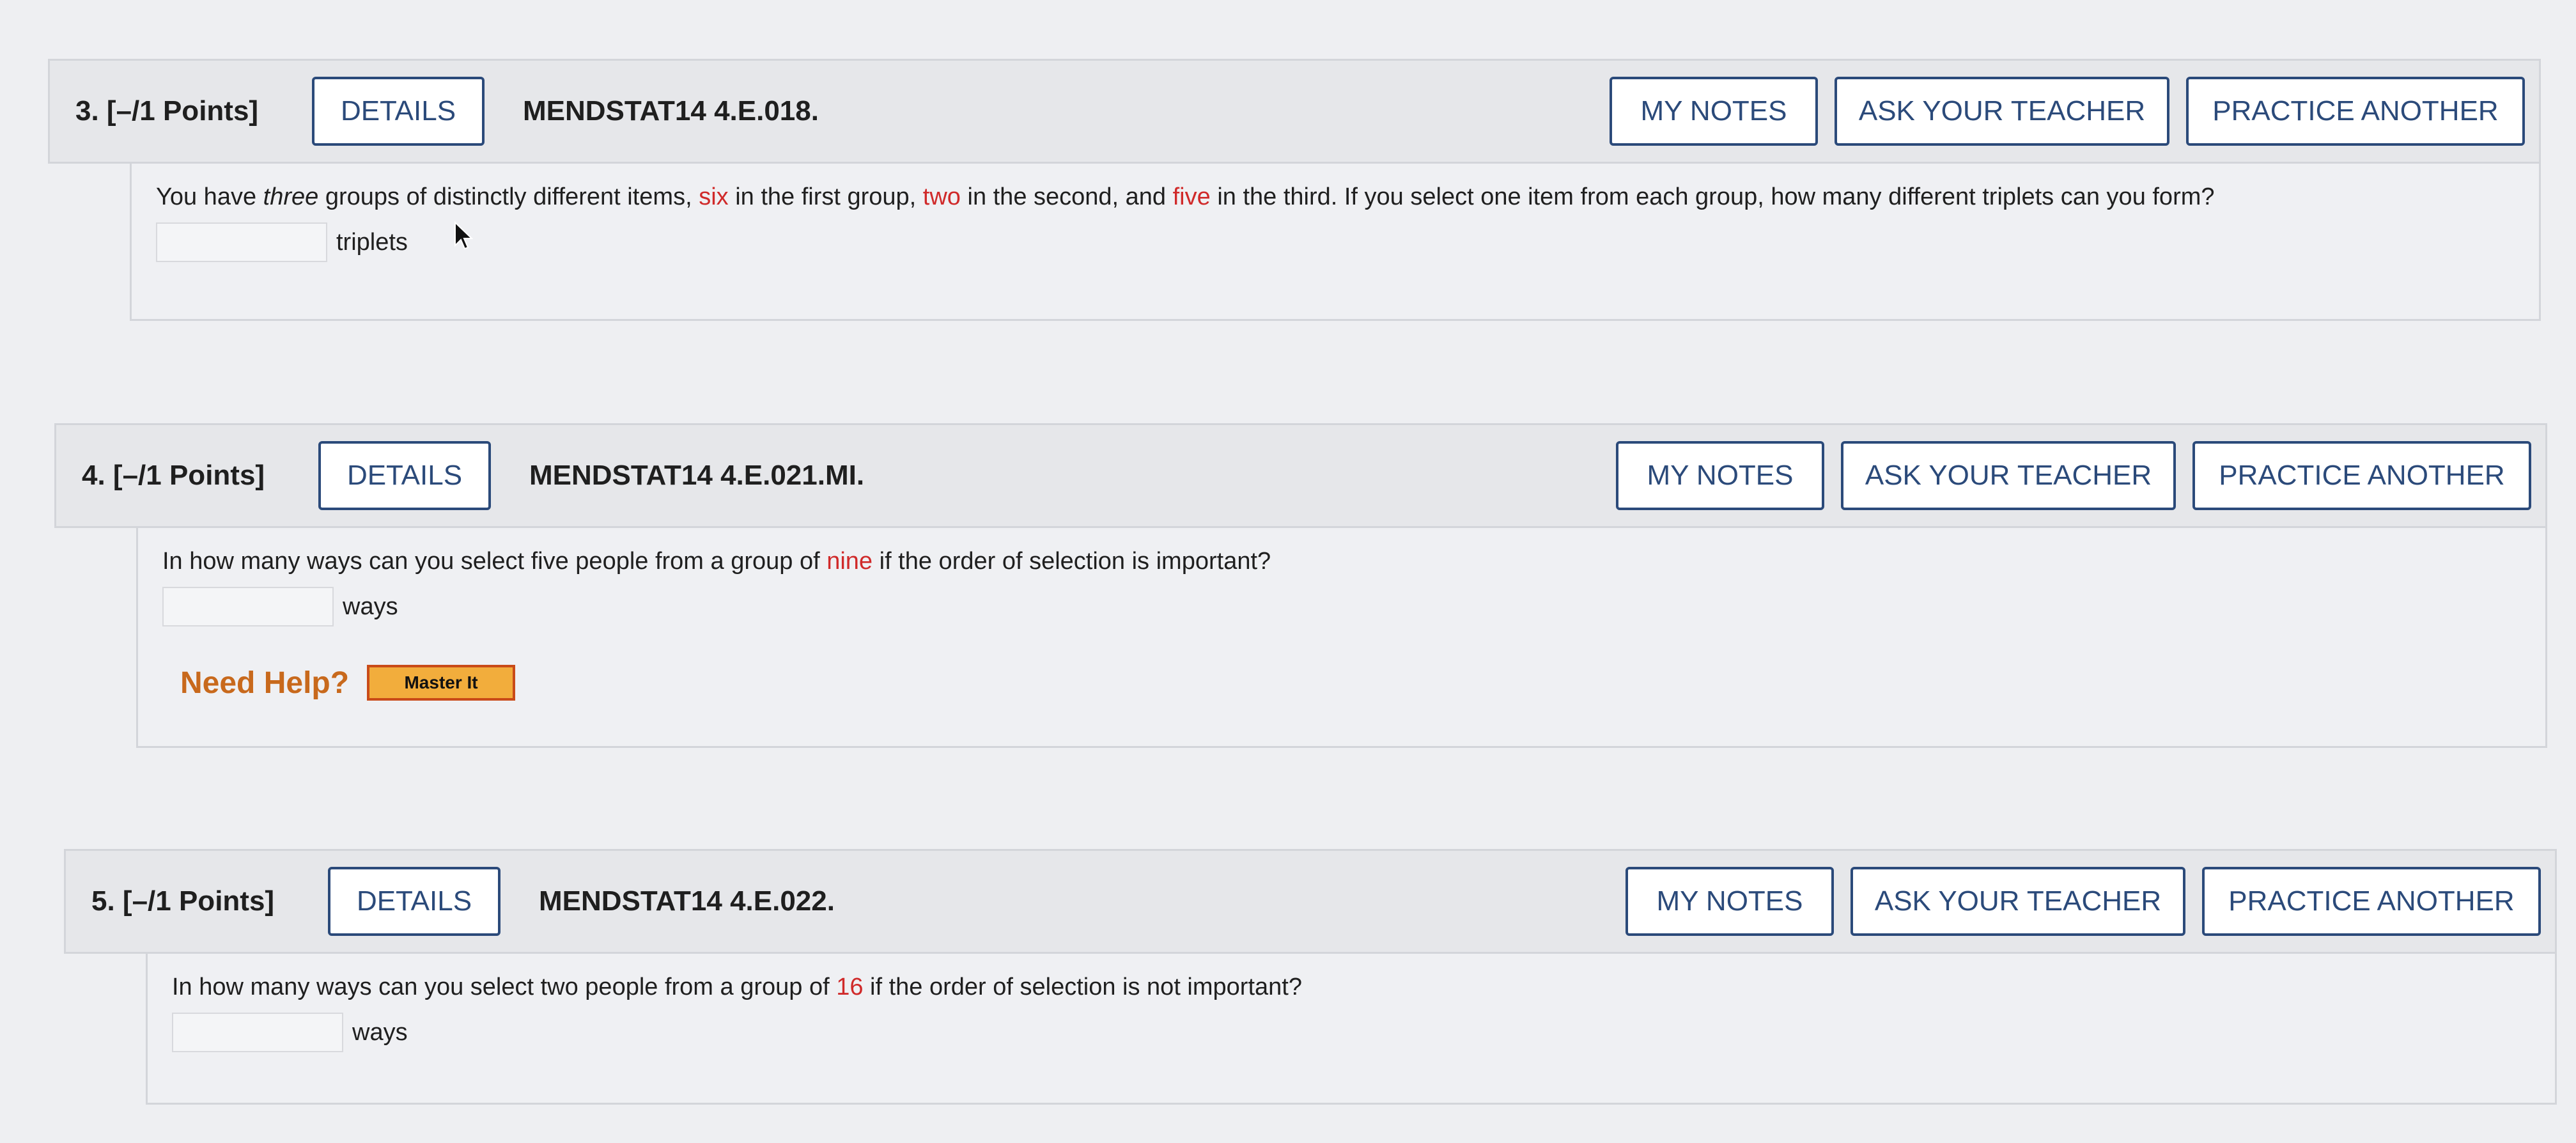 This screenshot has height=1143, width=2576. What do you see at coordinates (1066, 197) in the screenshot?
I see `question-text-part: in the second, and` at bounding box center [1066, 197].